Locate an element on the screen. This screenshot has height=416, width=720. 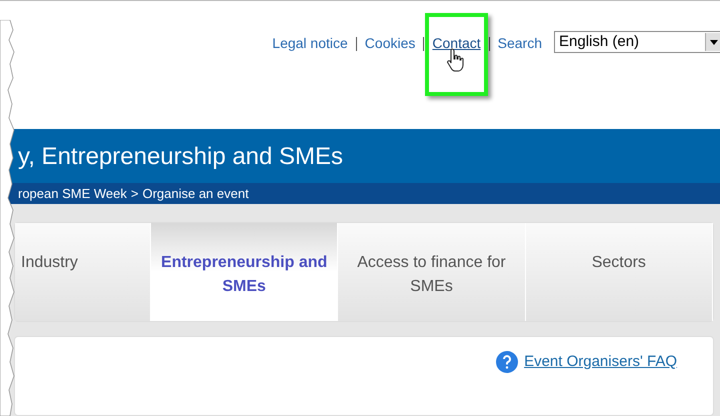
nav-tab: Entrepreneurship and SMEs is located at coordinates (244, 272).